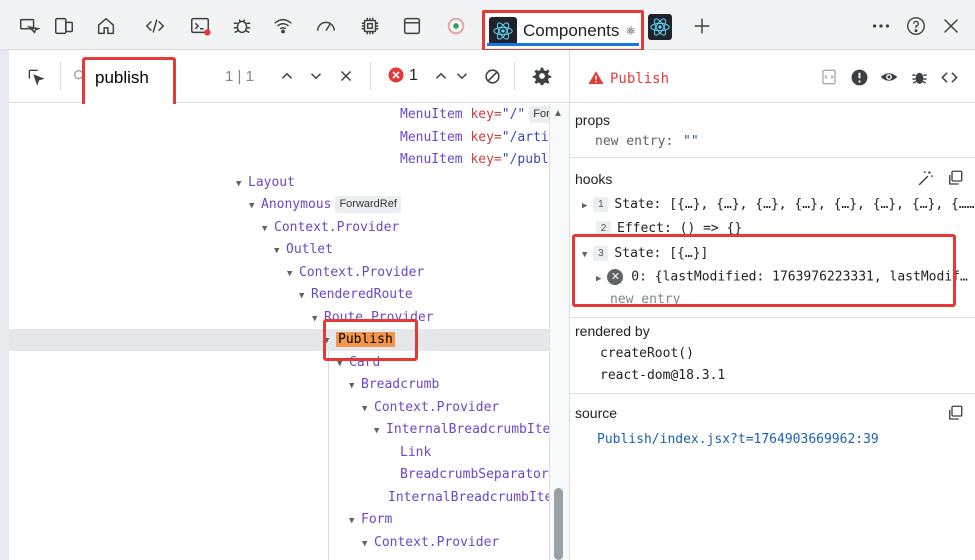  What do you see at coordinates (492, 76) in the screenshot?
I see `clear-errors-icon` at bounding box center [492, 76].